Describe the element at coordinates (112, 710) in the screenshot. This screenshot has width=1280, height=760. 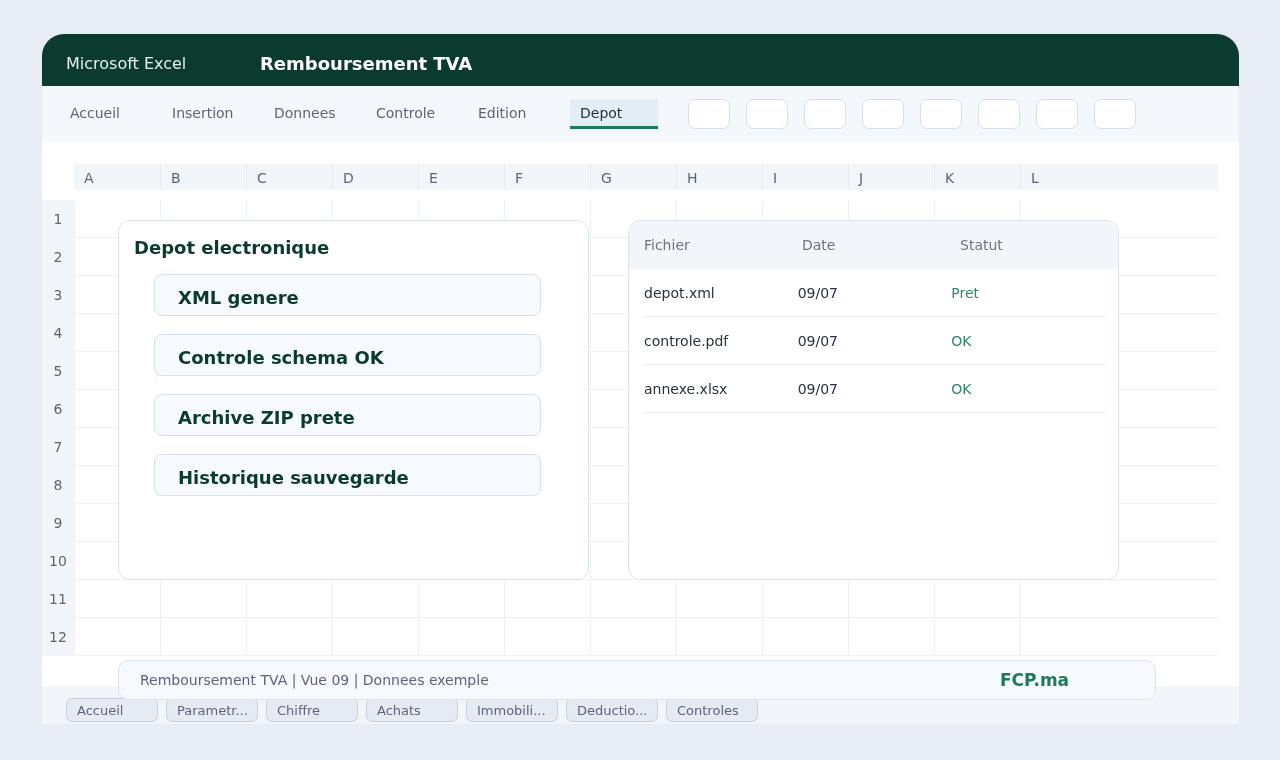
I see `sheet-tab: Accueil` at that location.